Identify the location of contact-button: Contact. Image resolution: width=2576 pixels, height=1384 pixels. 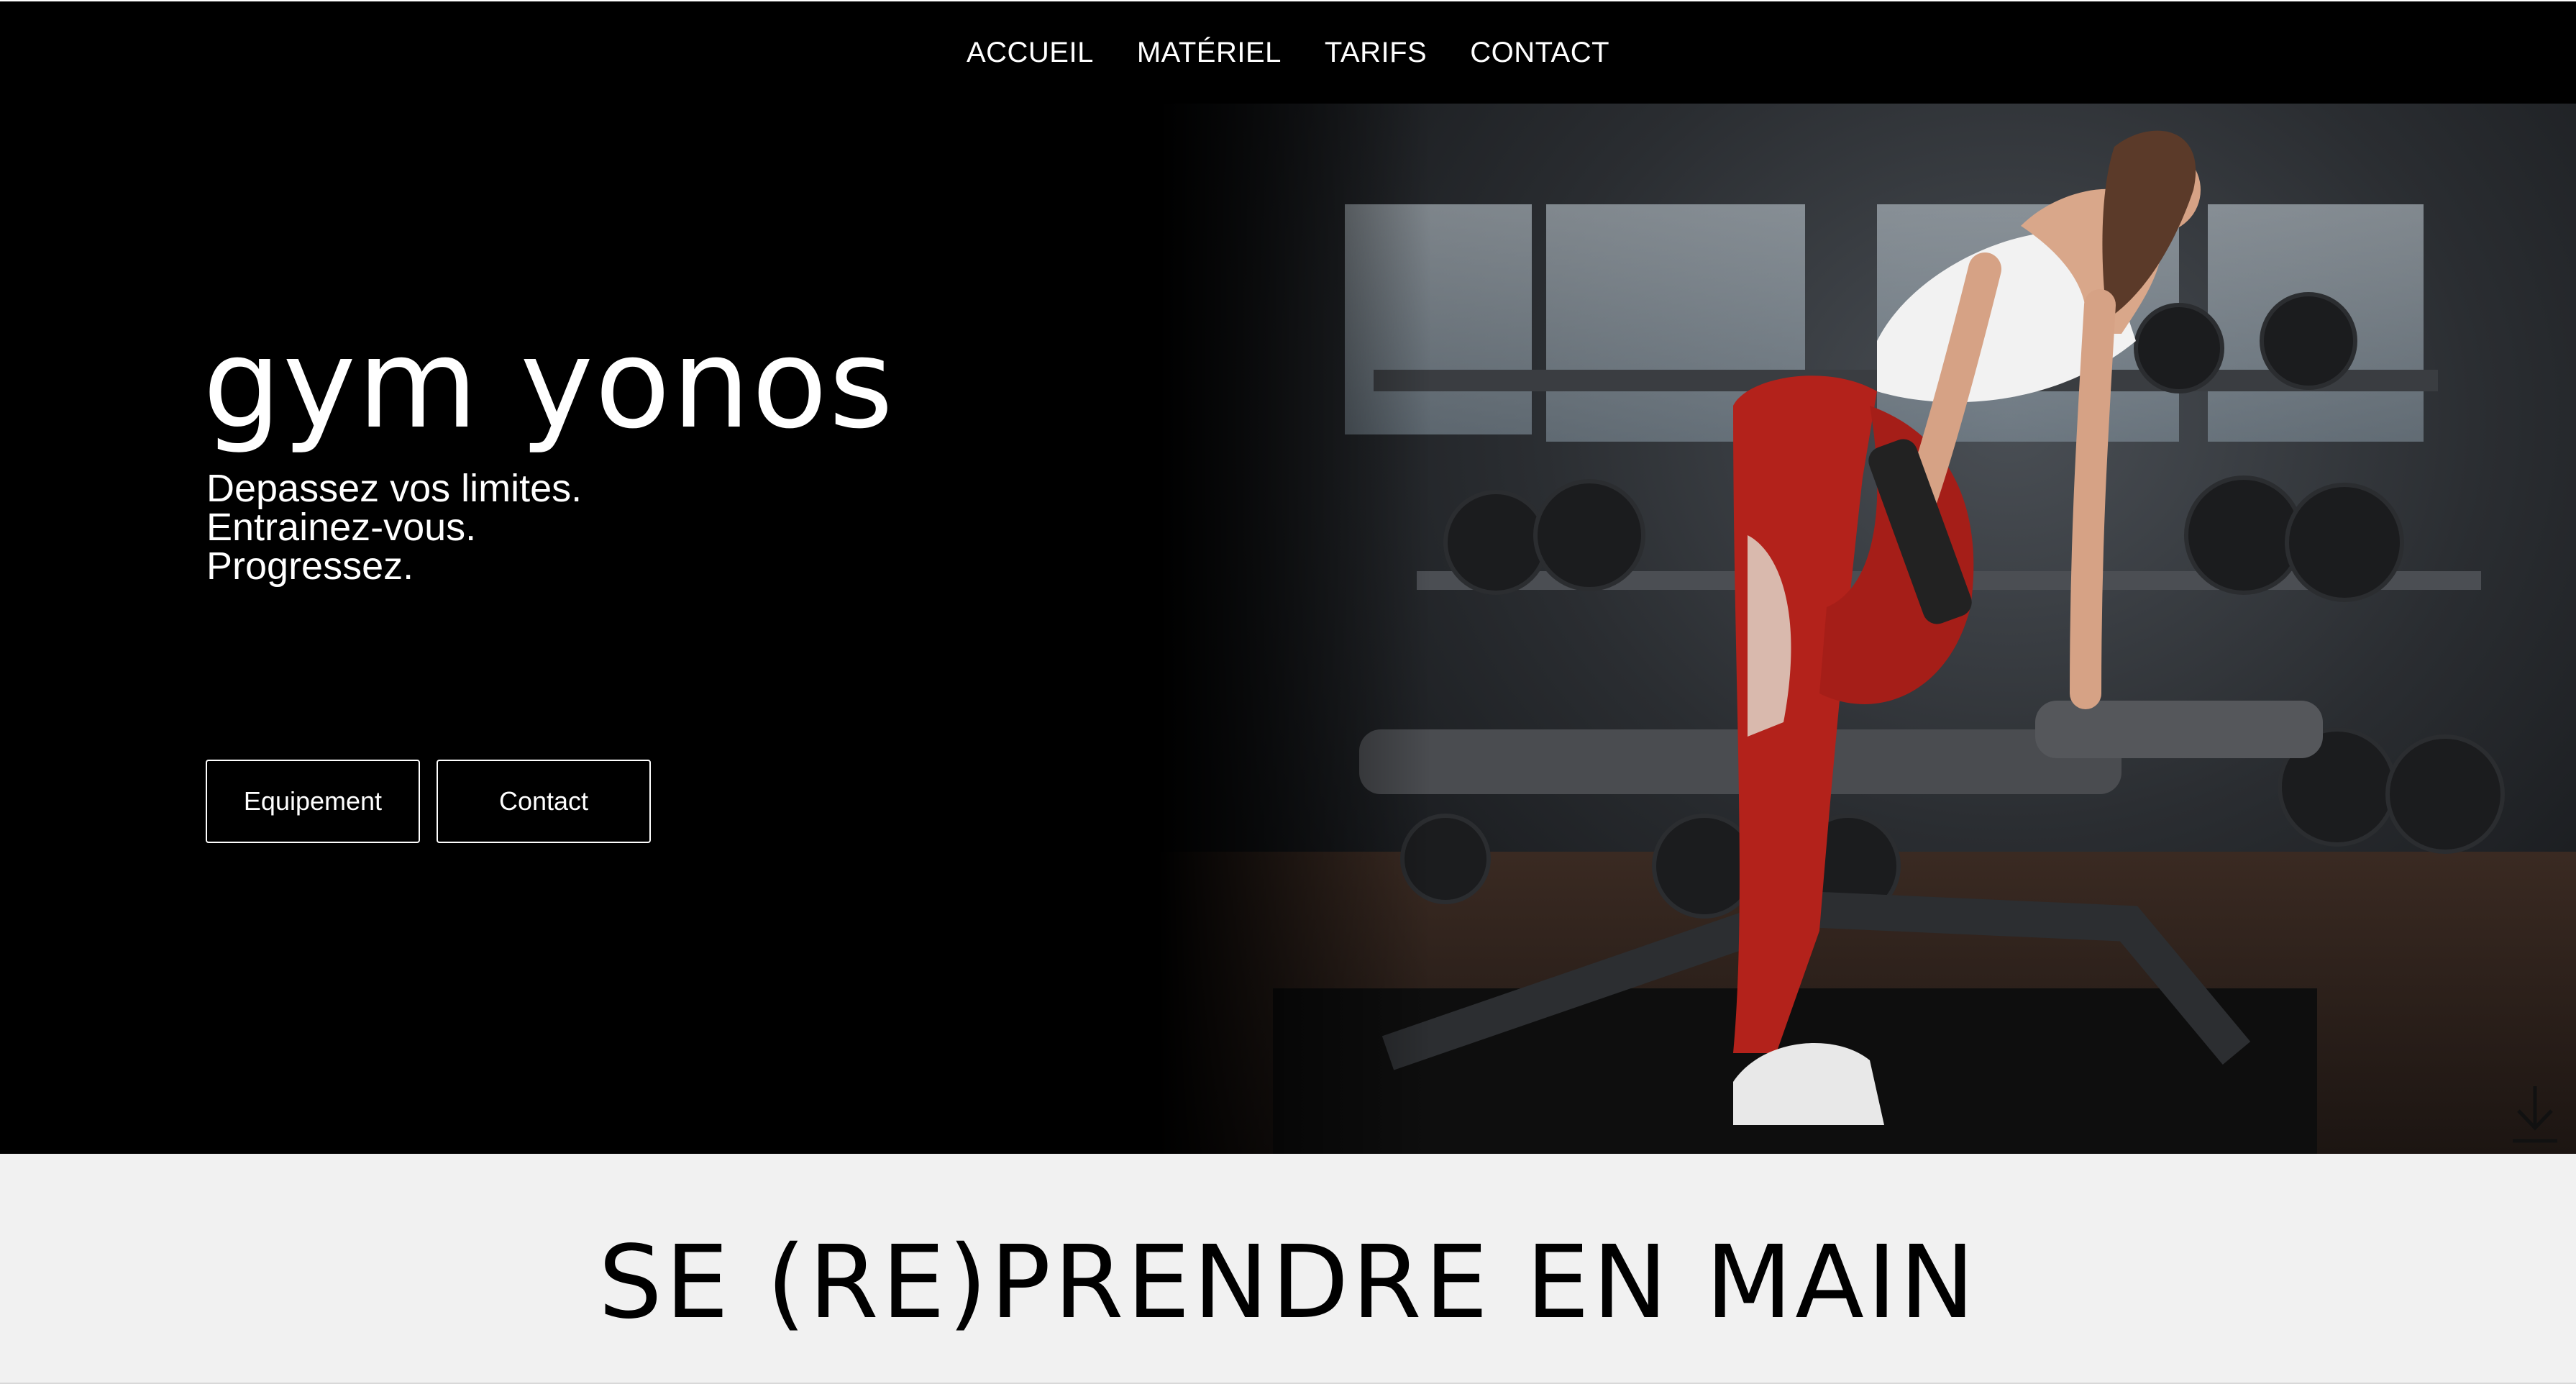
(544, 801).